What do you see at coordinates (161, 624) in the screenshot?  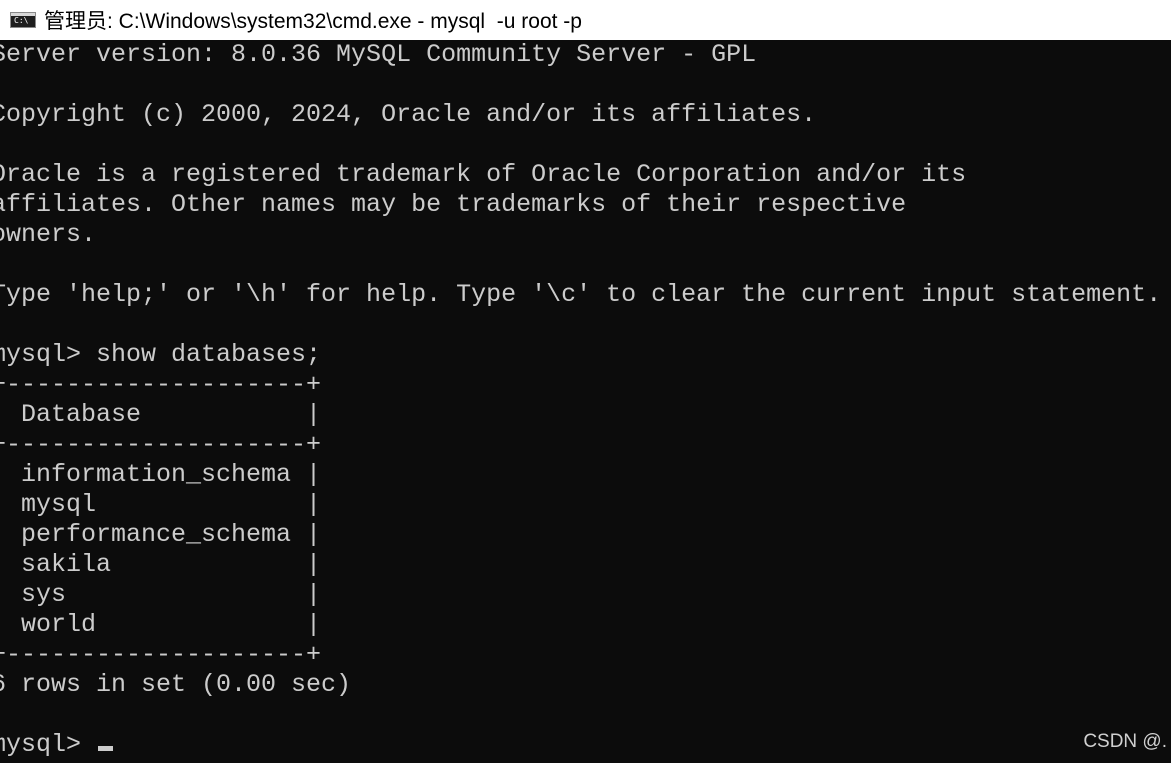 I see `console-line: | world |` at bounding box center [161, 624].